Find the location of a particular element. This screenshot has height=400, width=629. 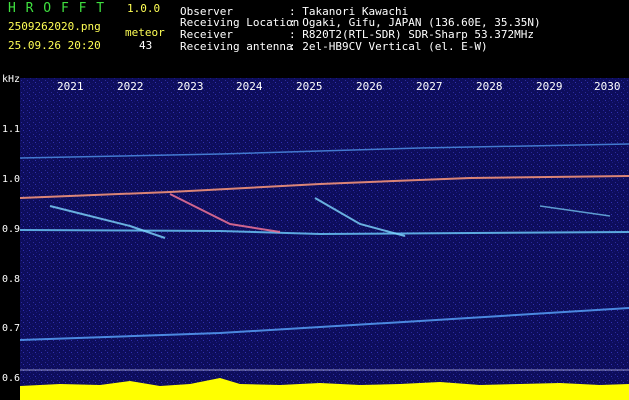

y-tick-0-9: 0.9 is located at coordinates (11, 229).